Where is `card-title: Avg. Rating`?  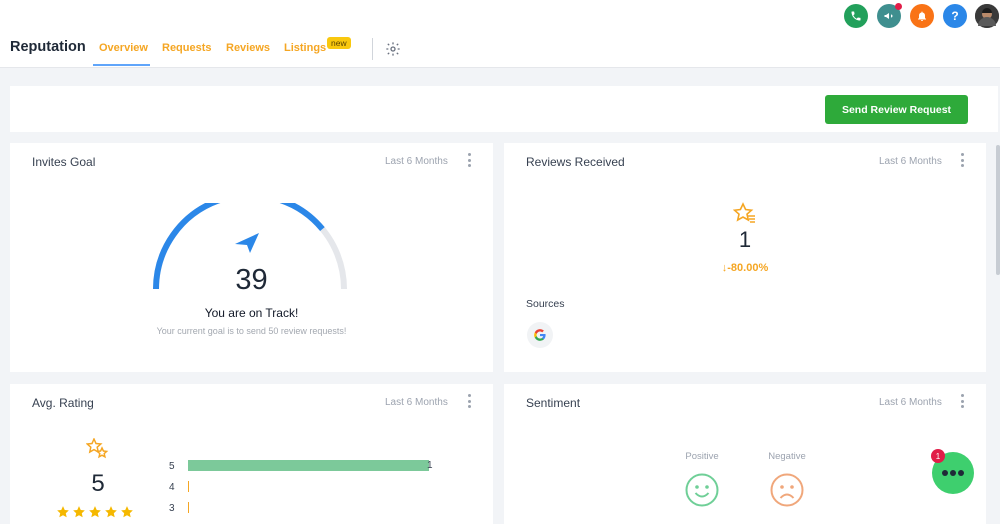 card-title: Avg. Rating is located at coordinates (63, 403).